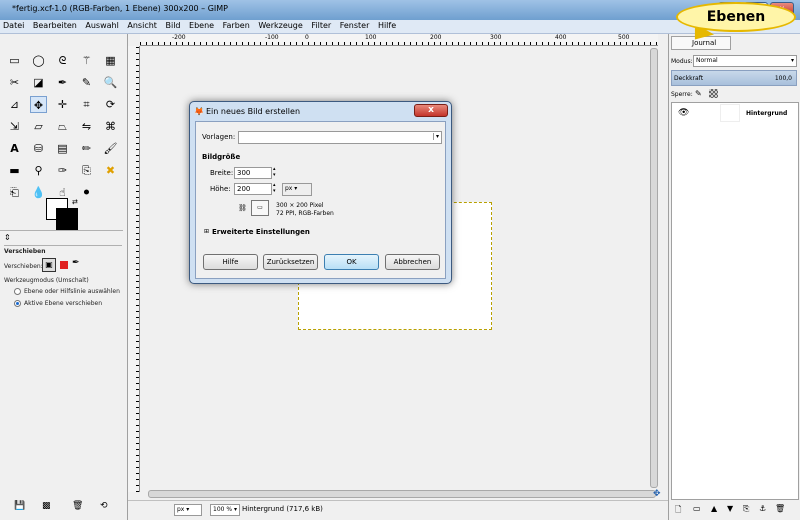 The width and height of the screenshot is (800, 520). Describe the element at coordinates (762, 508) in the screenshot. I see `anchor-layer-icon: ⚓` at that location.